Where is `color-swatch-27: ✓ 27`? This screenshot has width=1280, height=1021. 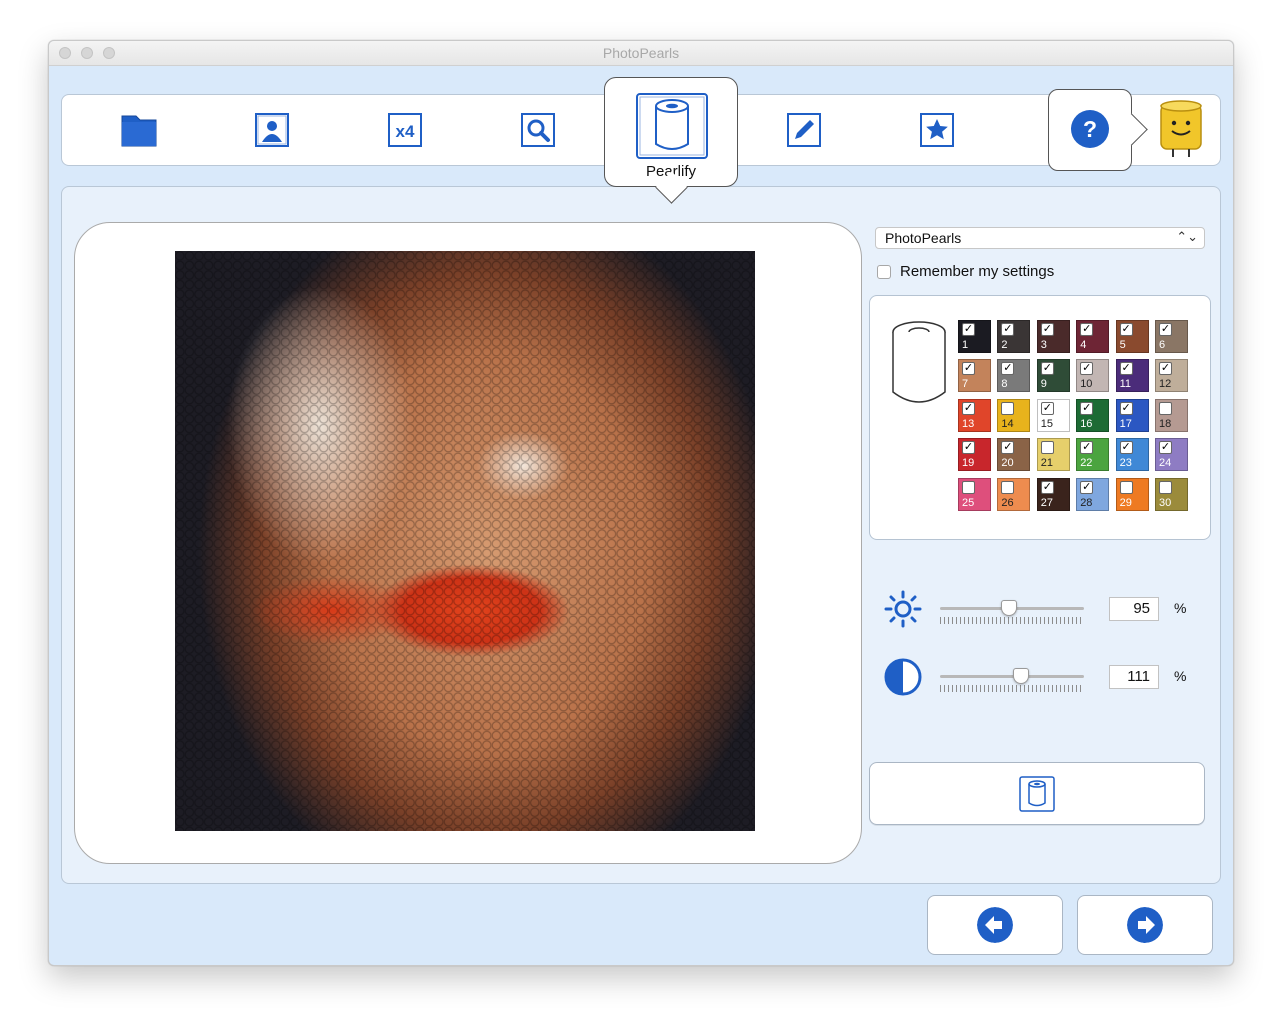 color-swatch-27: ✓ 27 is located at coordinates (1053, 494).